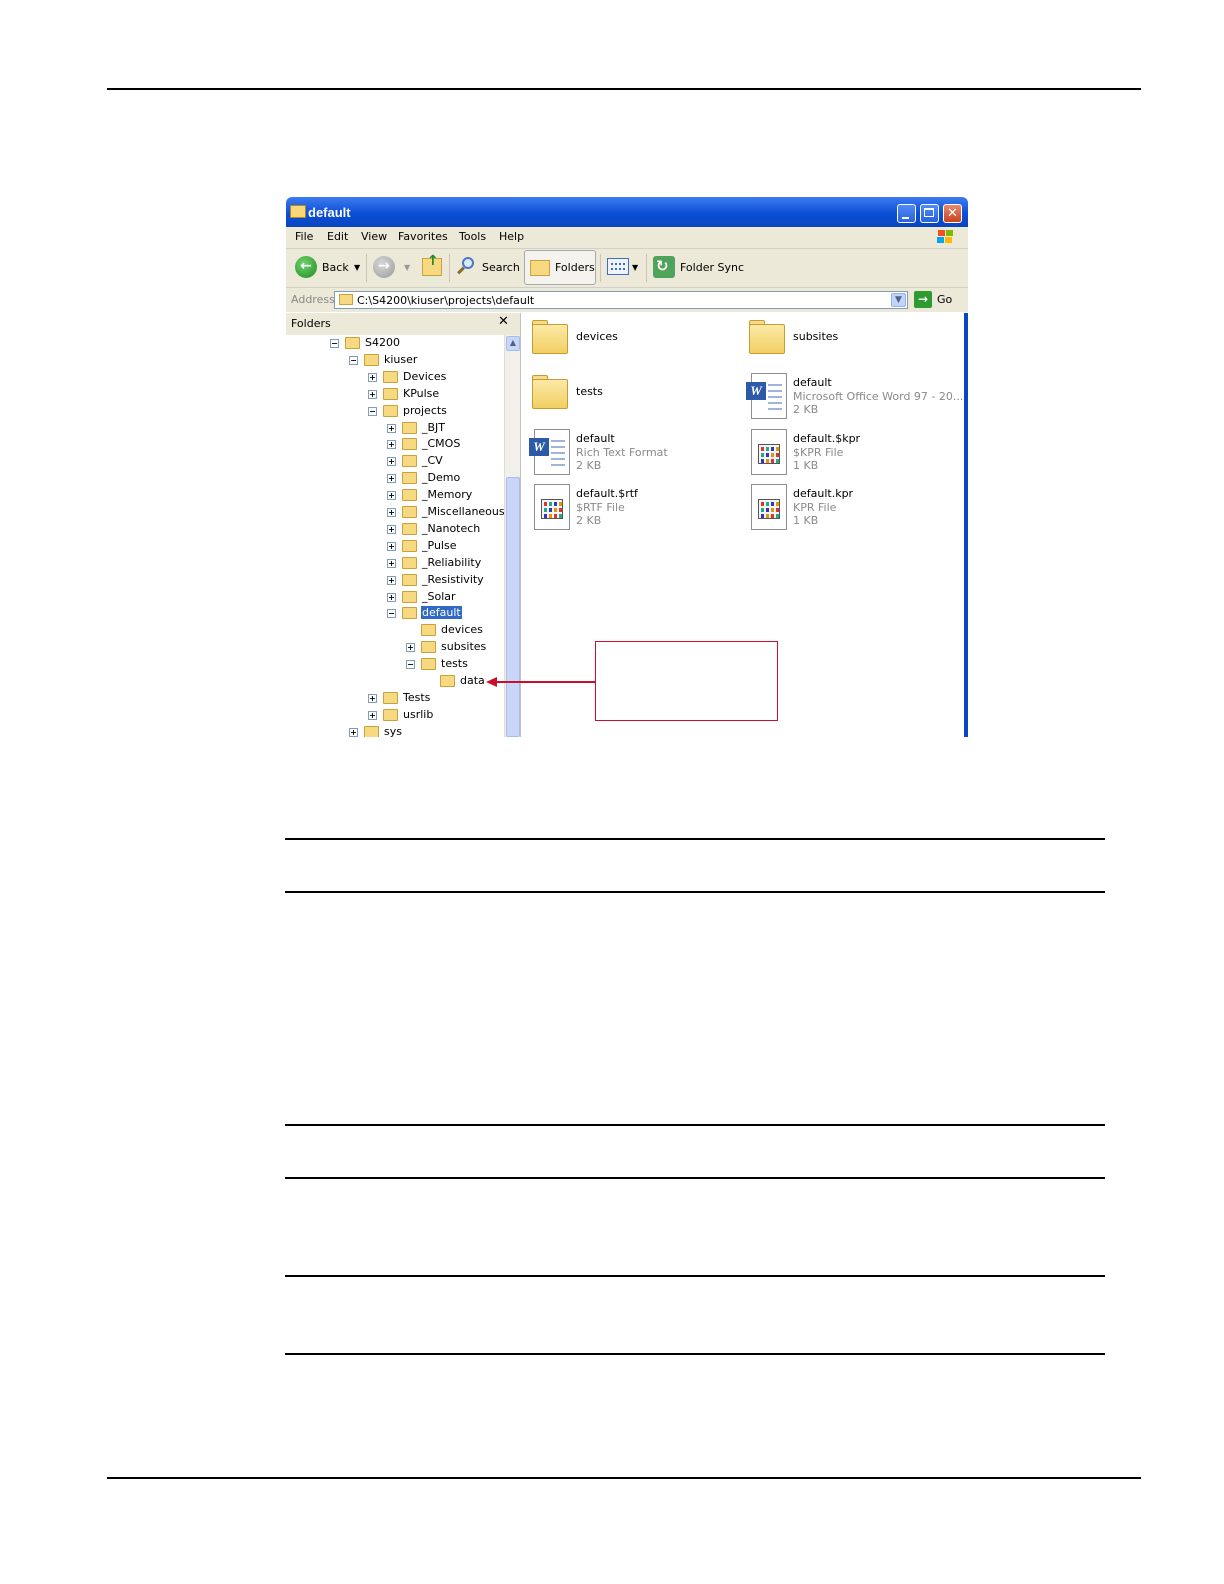  I want to click on folders-label: Folders, so click(575, 267).